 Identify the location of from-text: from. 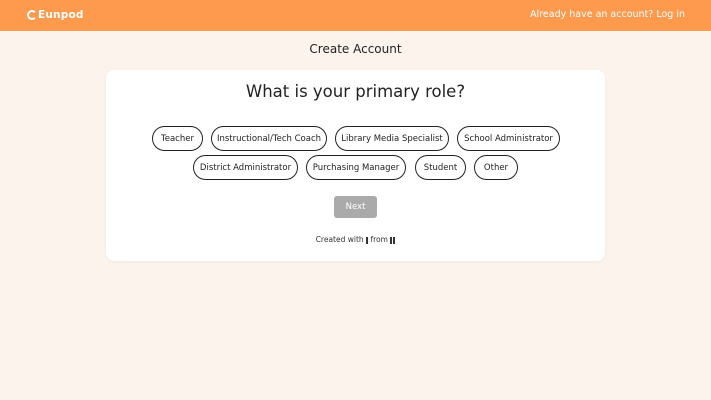
(379, 239).